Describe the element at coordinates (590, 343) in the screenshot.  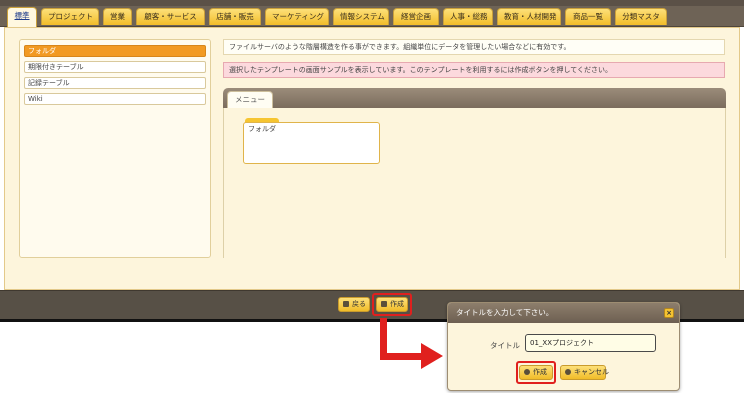
I see `title-input` at that location.